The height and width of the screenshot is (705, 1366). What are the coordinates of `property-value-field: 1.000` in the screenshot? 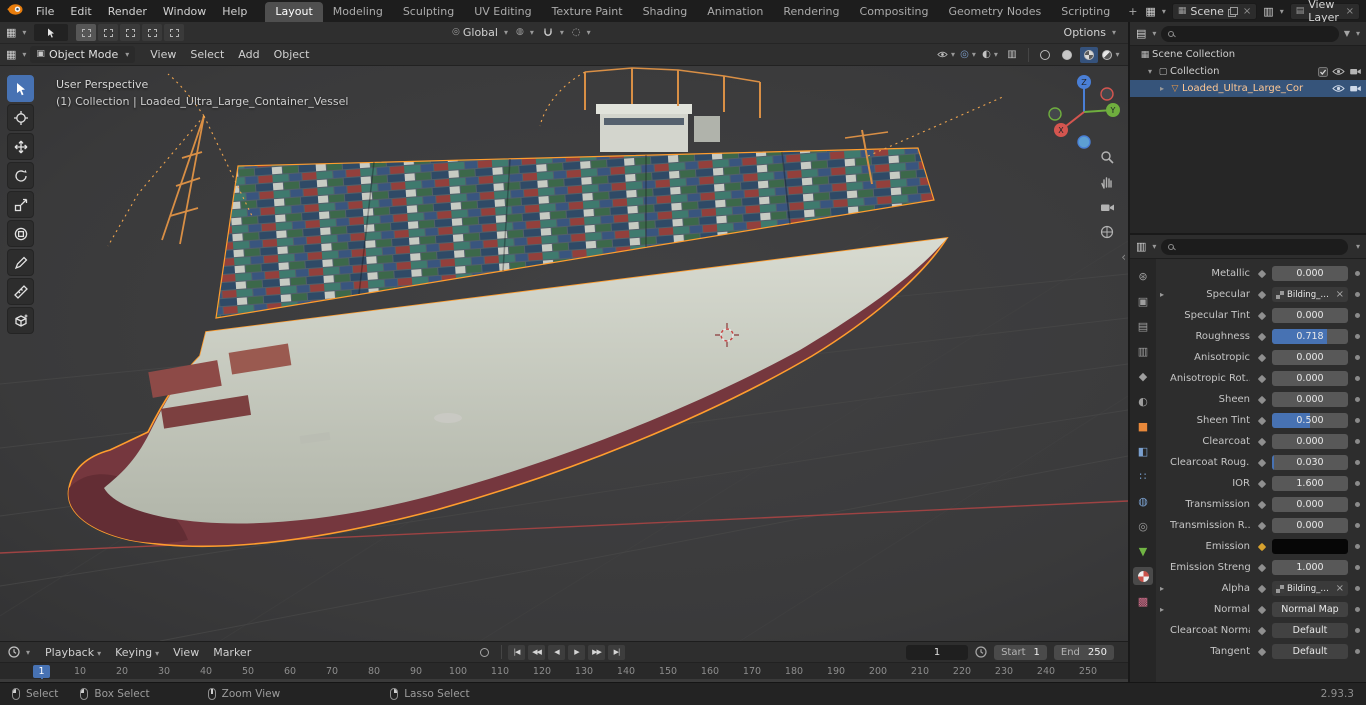 It's located at (1310, 567).